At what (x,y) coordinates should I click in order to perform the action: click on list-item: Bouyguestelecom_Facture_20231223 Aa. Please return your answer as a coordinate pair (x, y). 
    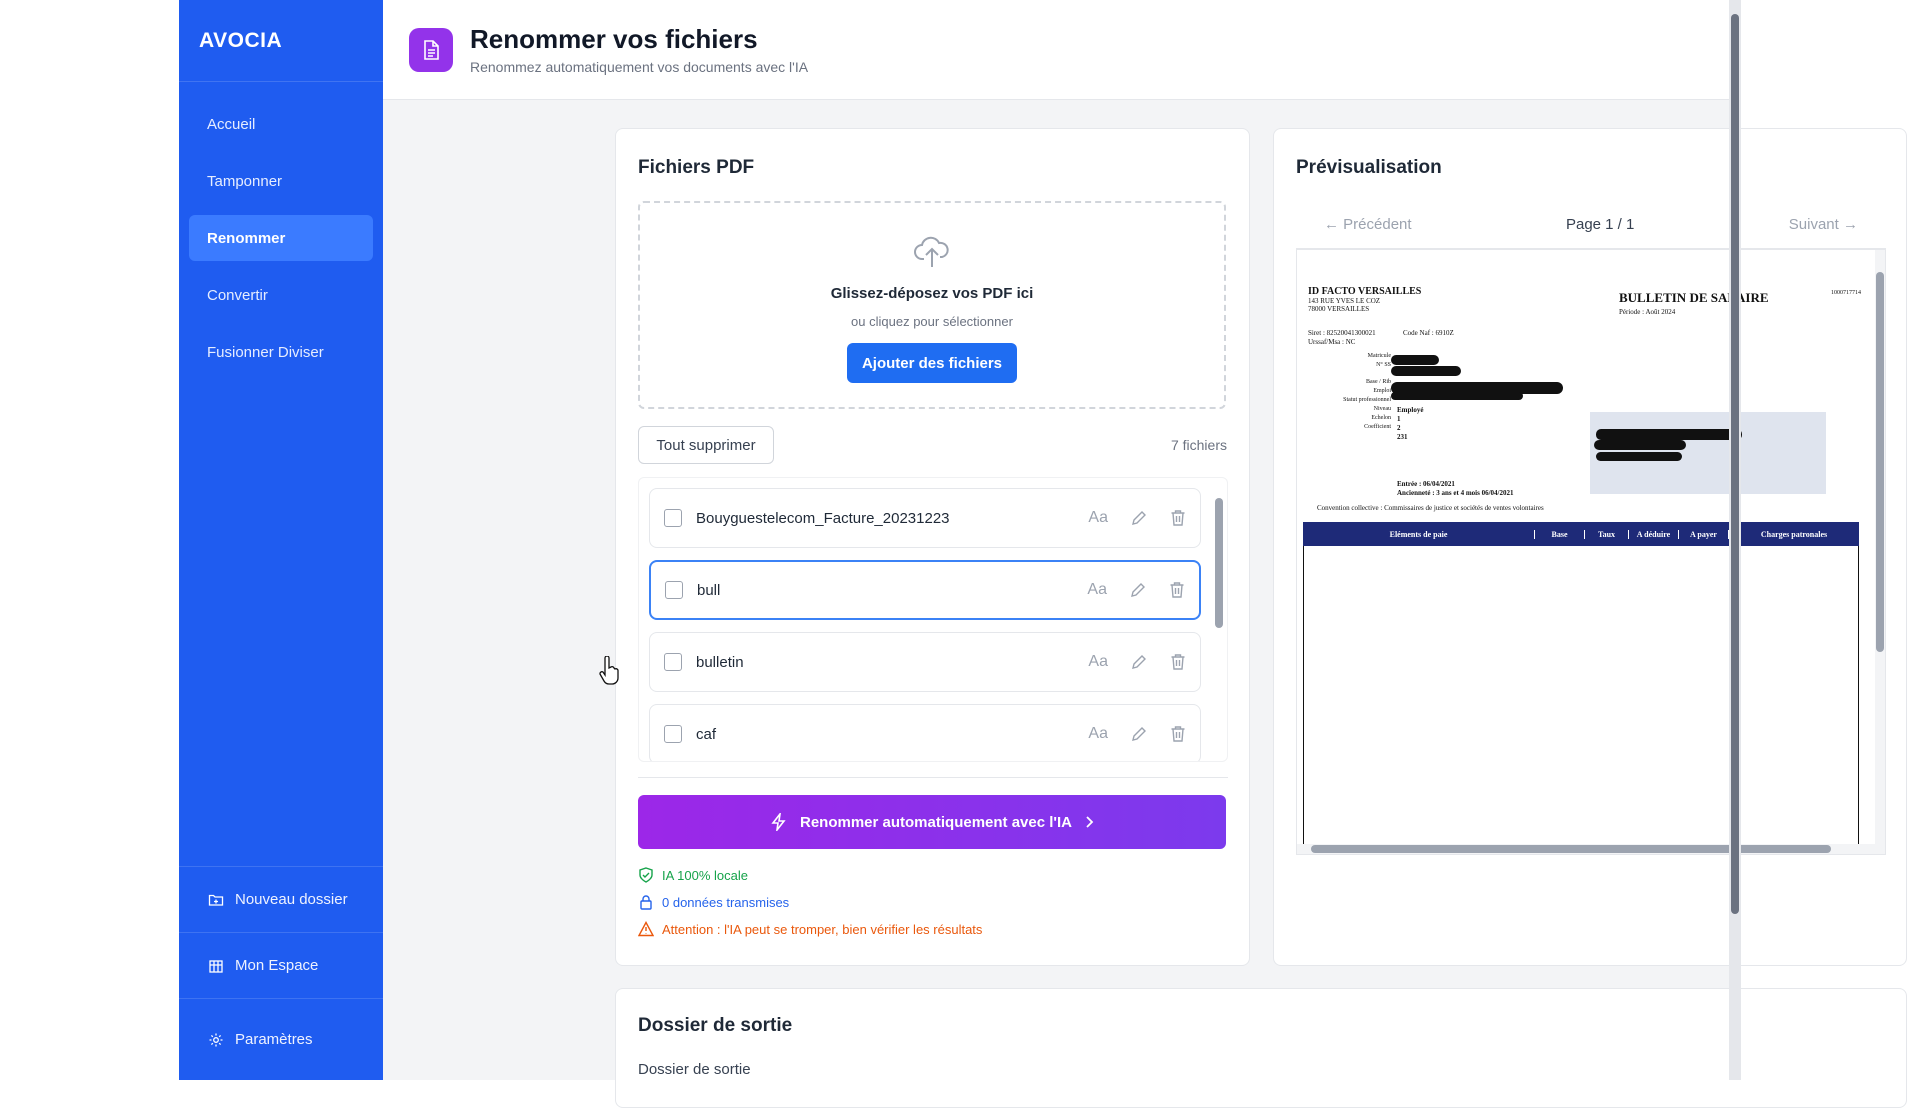
    Looking at the image, I should click on (925, 518).